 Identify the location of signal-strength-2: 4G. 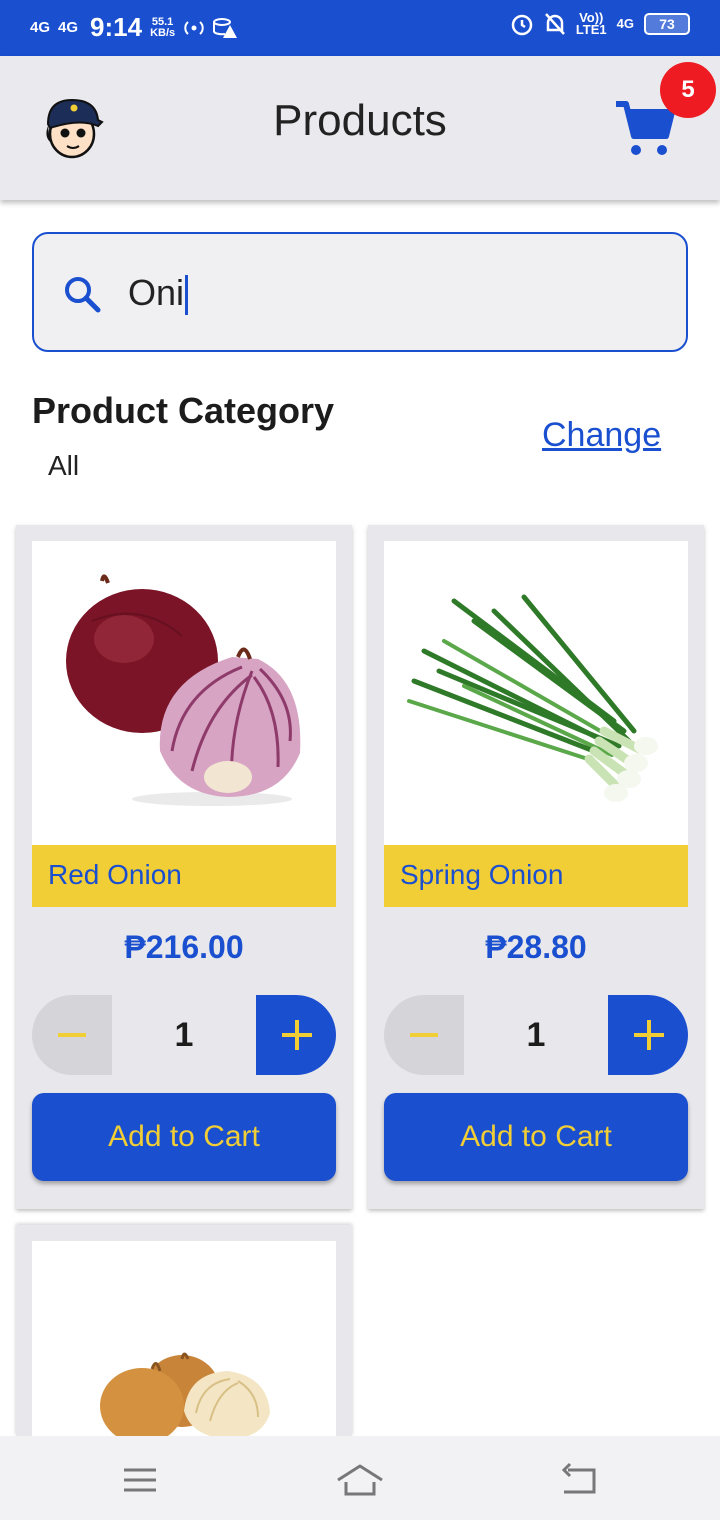
(68, 27).